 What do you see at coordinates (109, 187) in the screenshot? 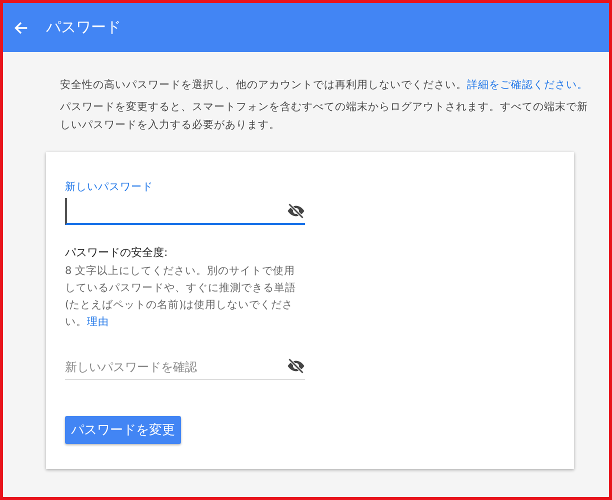
I see `field-label: 新しいパスワード` at bounding box center [109, 187].